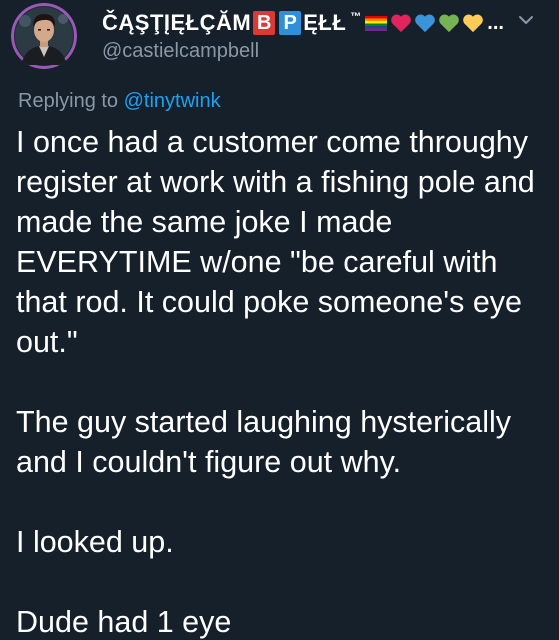  I want to click on reply-target-link: @tinytwink, so click(172, 101).